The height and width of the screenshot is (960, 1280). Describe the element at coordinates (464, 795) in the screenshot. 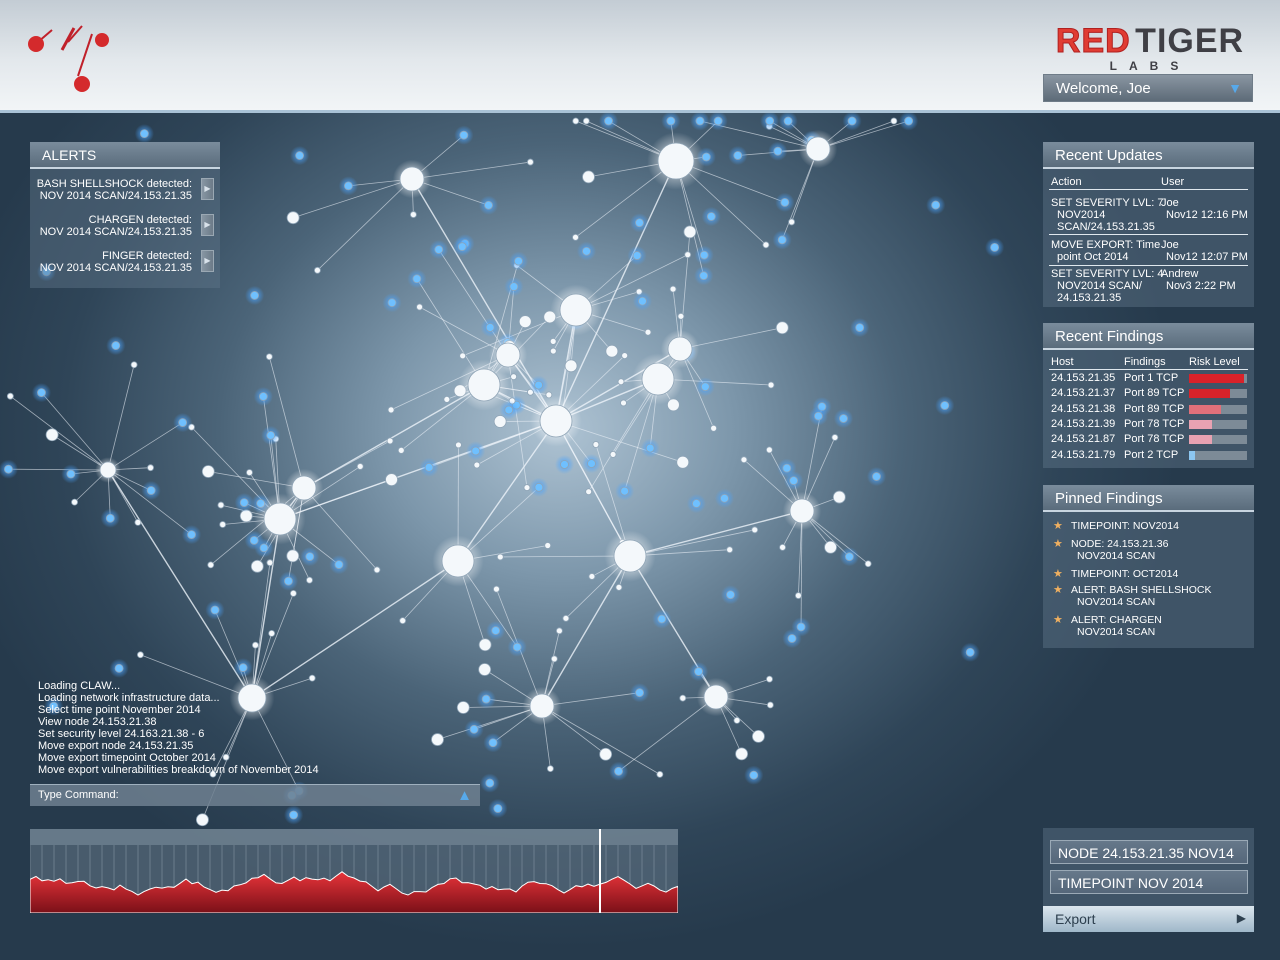

I see `triangle-up-icon: ▲` at that location.